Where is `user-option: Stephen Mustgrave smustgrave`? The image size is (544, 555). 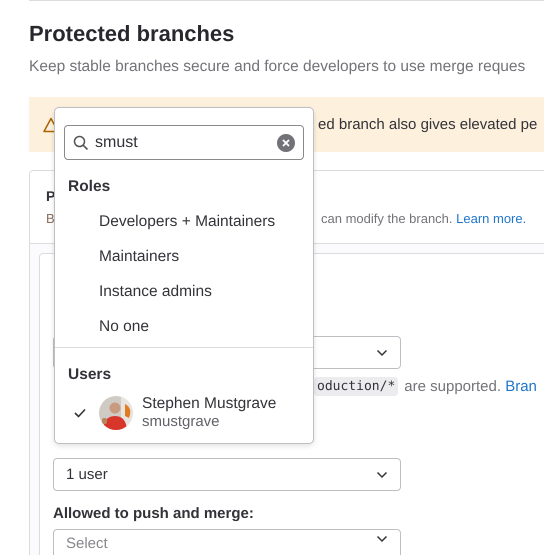
user-option: Stephen Mustgrave smustgrave is located at coordinates (184, 413).